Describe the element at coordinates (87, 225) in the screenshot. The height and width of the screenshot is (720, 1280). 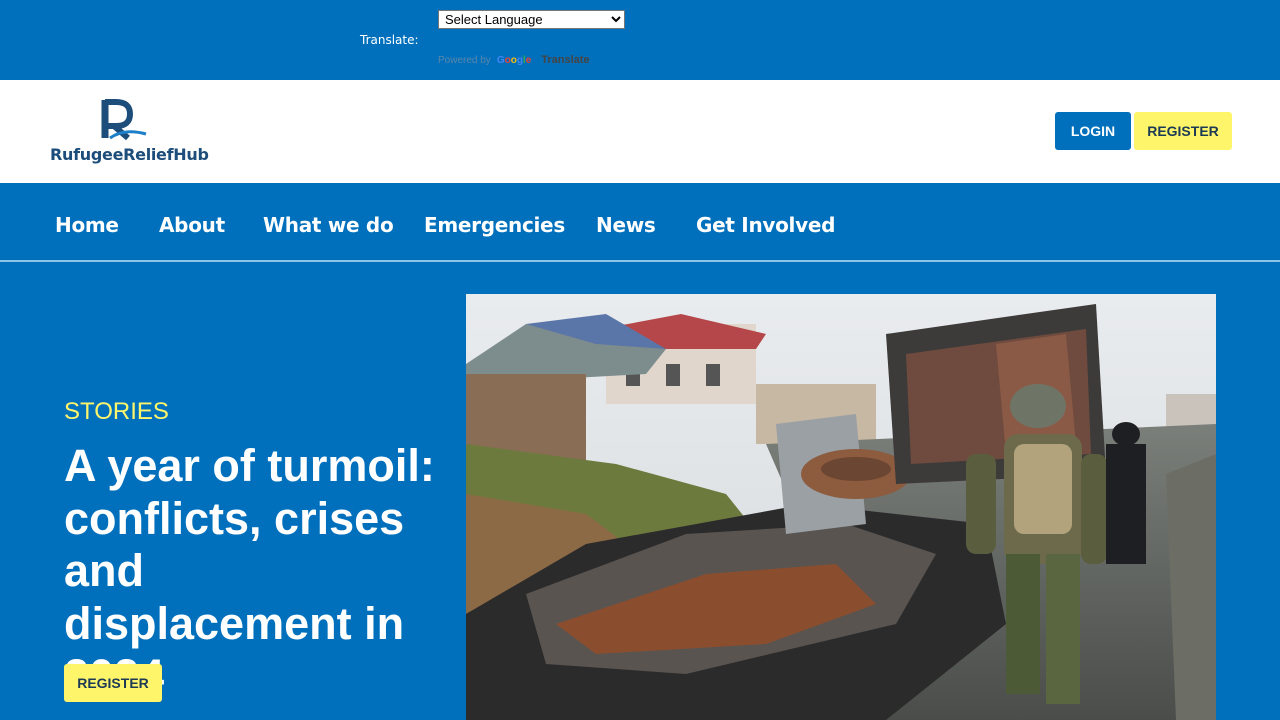
I see `nav-item-home: Home` at that location.